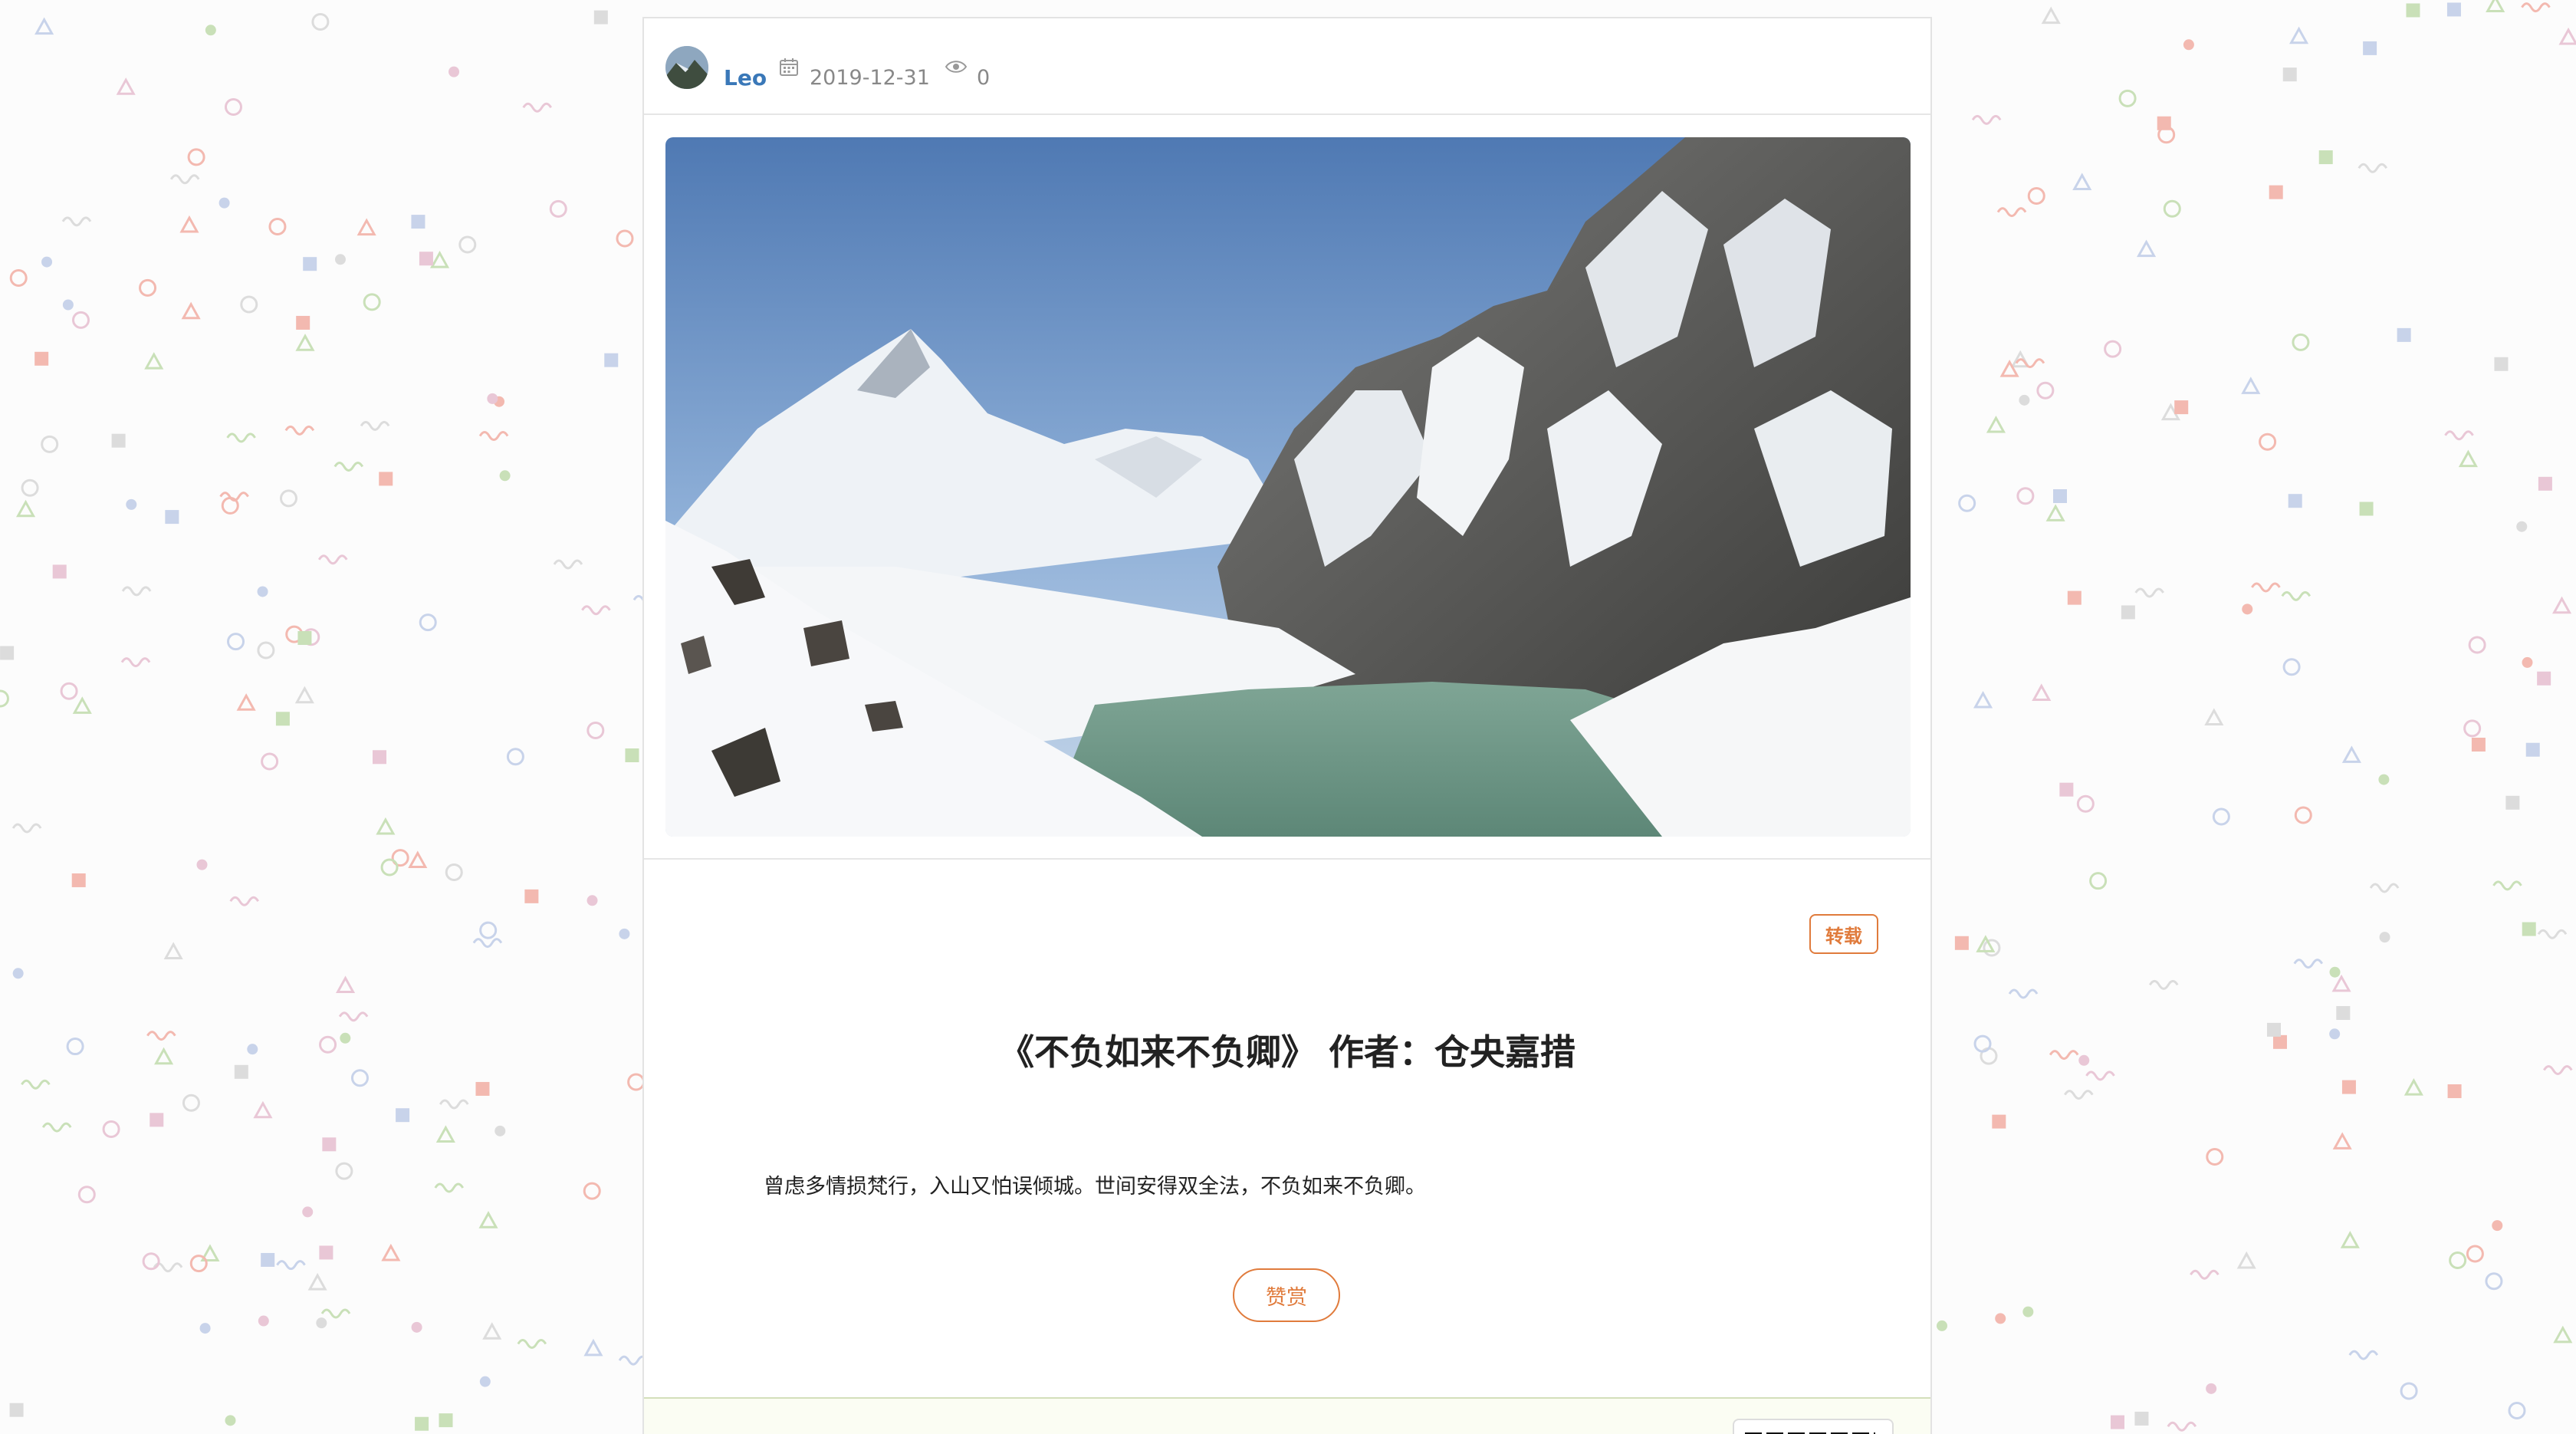 This screenshot has height=1434, width=2576. What do you see at coordinates (1286, 1295) in the screenshot?
I see `reward-button: 赞赏` at bounding box center [1286, 1295].